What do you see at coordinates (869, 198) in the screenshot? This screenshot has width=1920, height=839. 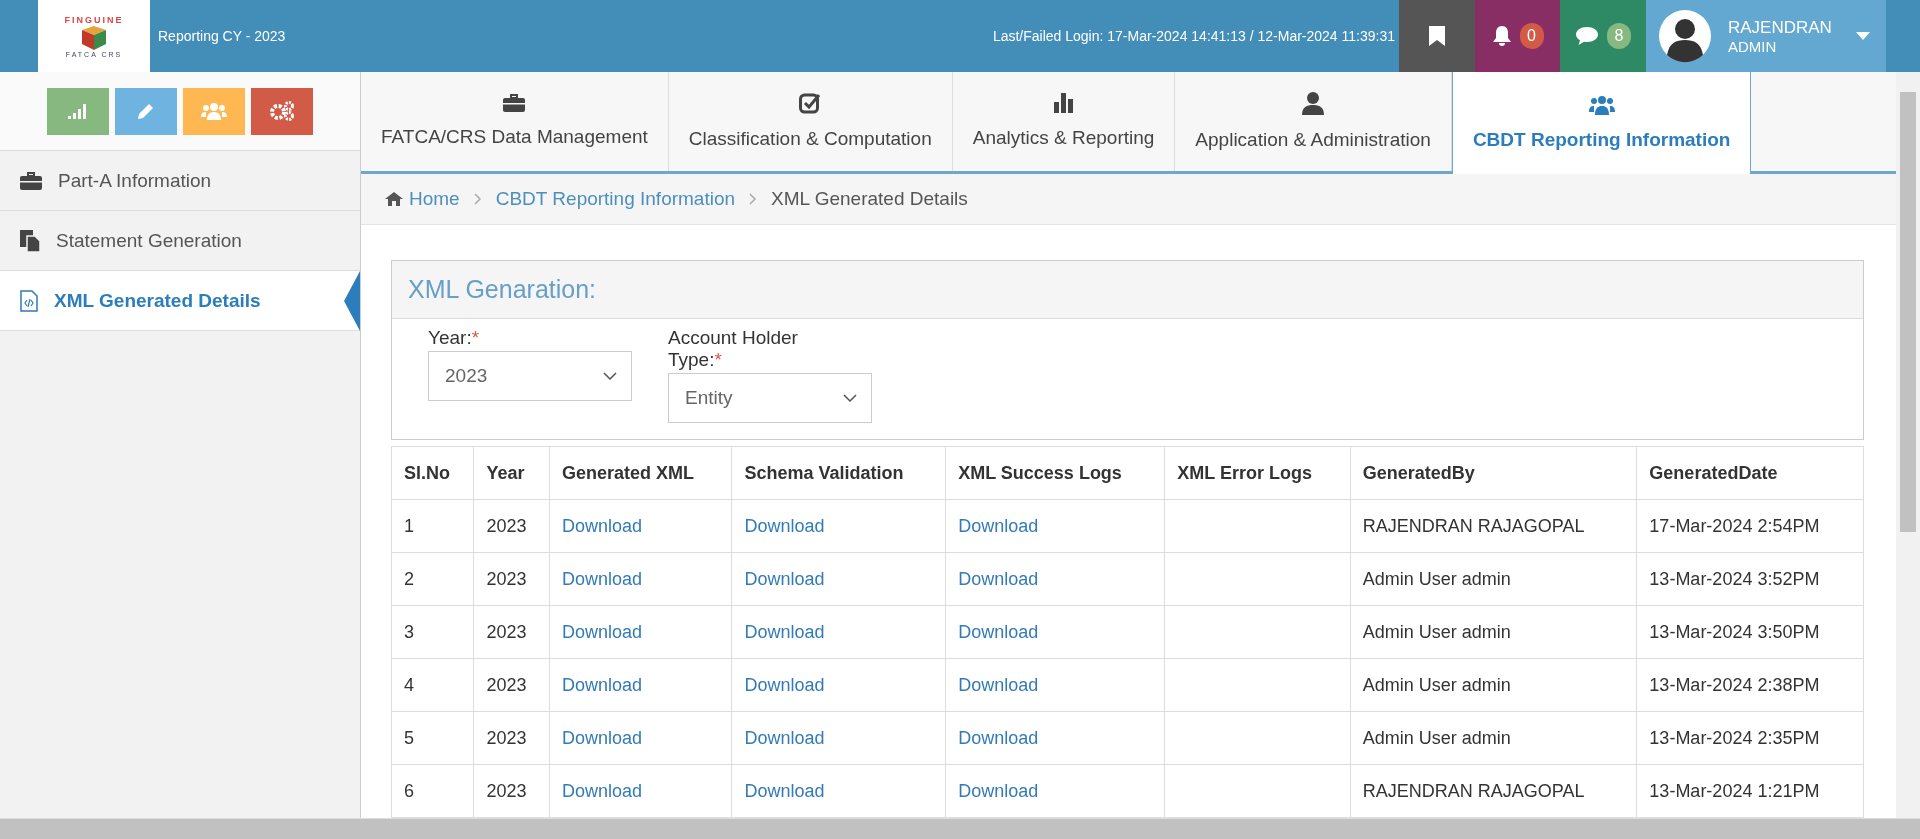 I see `breadcrumb-current: XML Generated Details` at bounding box center [869, 198].